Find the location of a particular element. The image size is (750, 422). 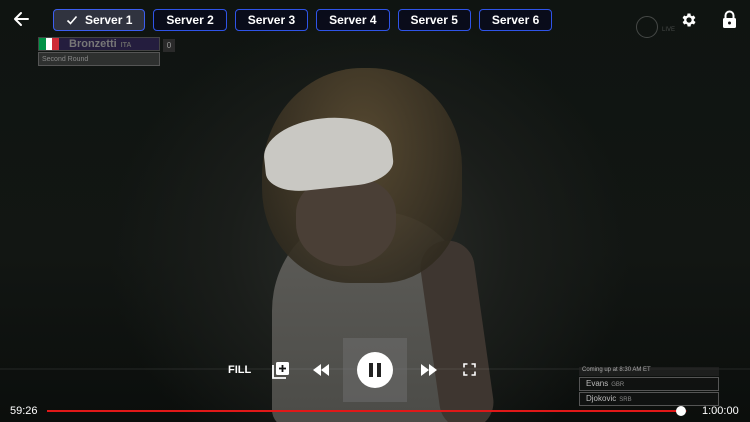

server-label: Server 5 is located at coordinates (434, 20).